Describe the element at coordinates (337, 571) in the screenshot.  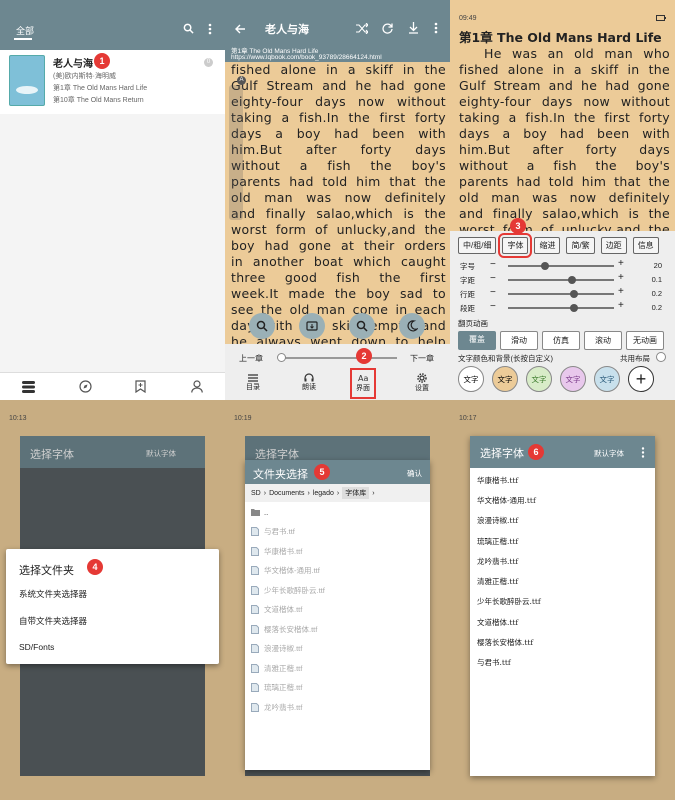
I see `file-row: 华文楷体-通用.ttf` at that location.